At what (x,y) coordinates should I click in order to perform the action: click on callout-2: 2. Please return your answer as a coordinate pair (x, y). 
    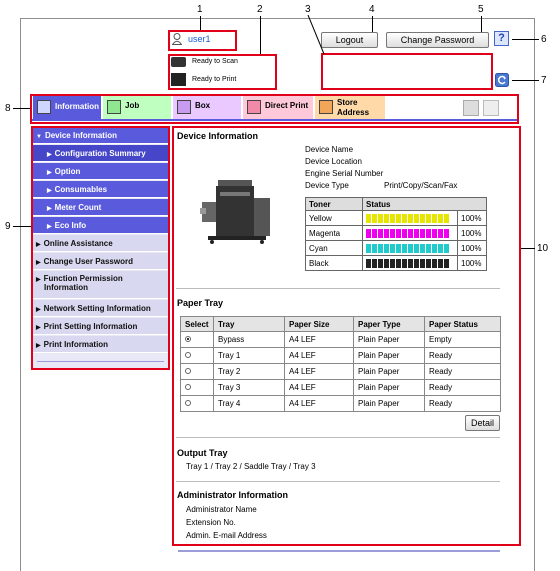
    Looking at the image, I should click on (260, 9).